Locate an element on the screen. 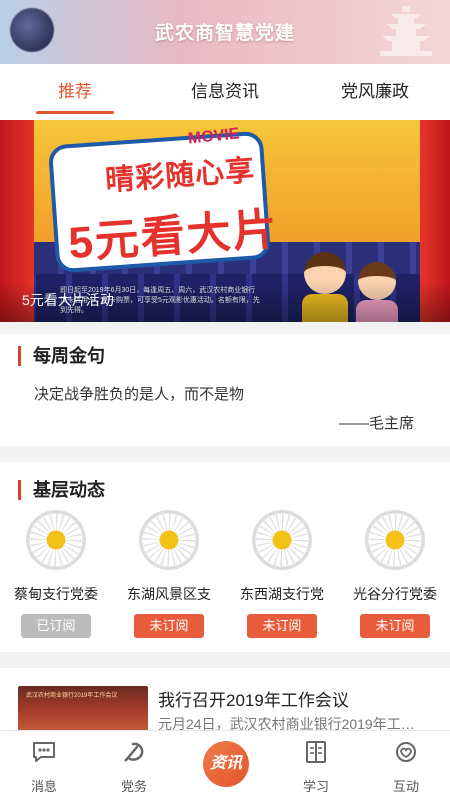 The height and width of the screenshot is (800, 450). section-title-quote: 每周金句 is located at coordinates (61, 356).